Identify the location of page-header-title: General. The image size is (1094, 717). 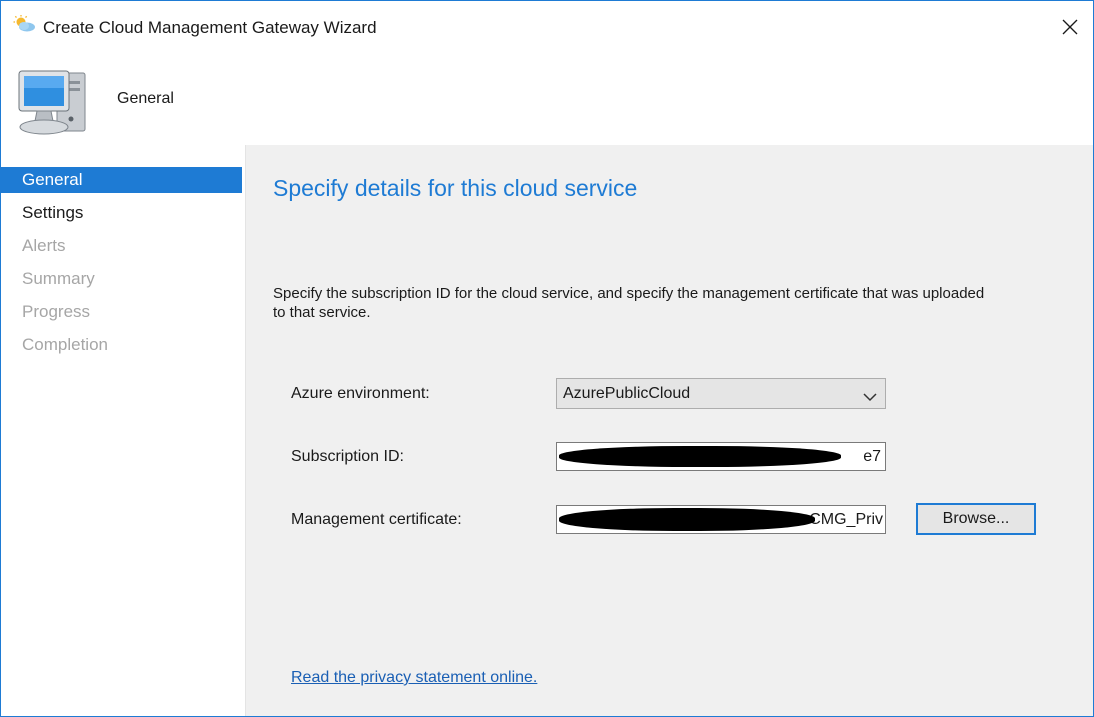
(145, 98).